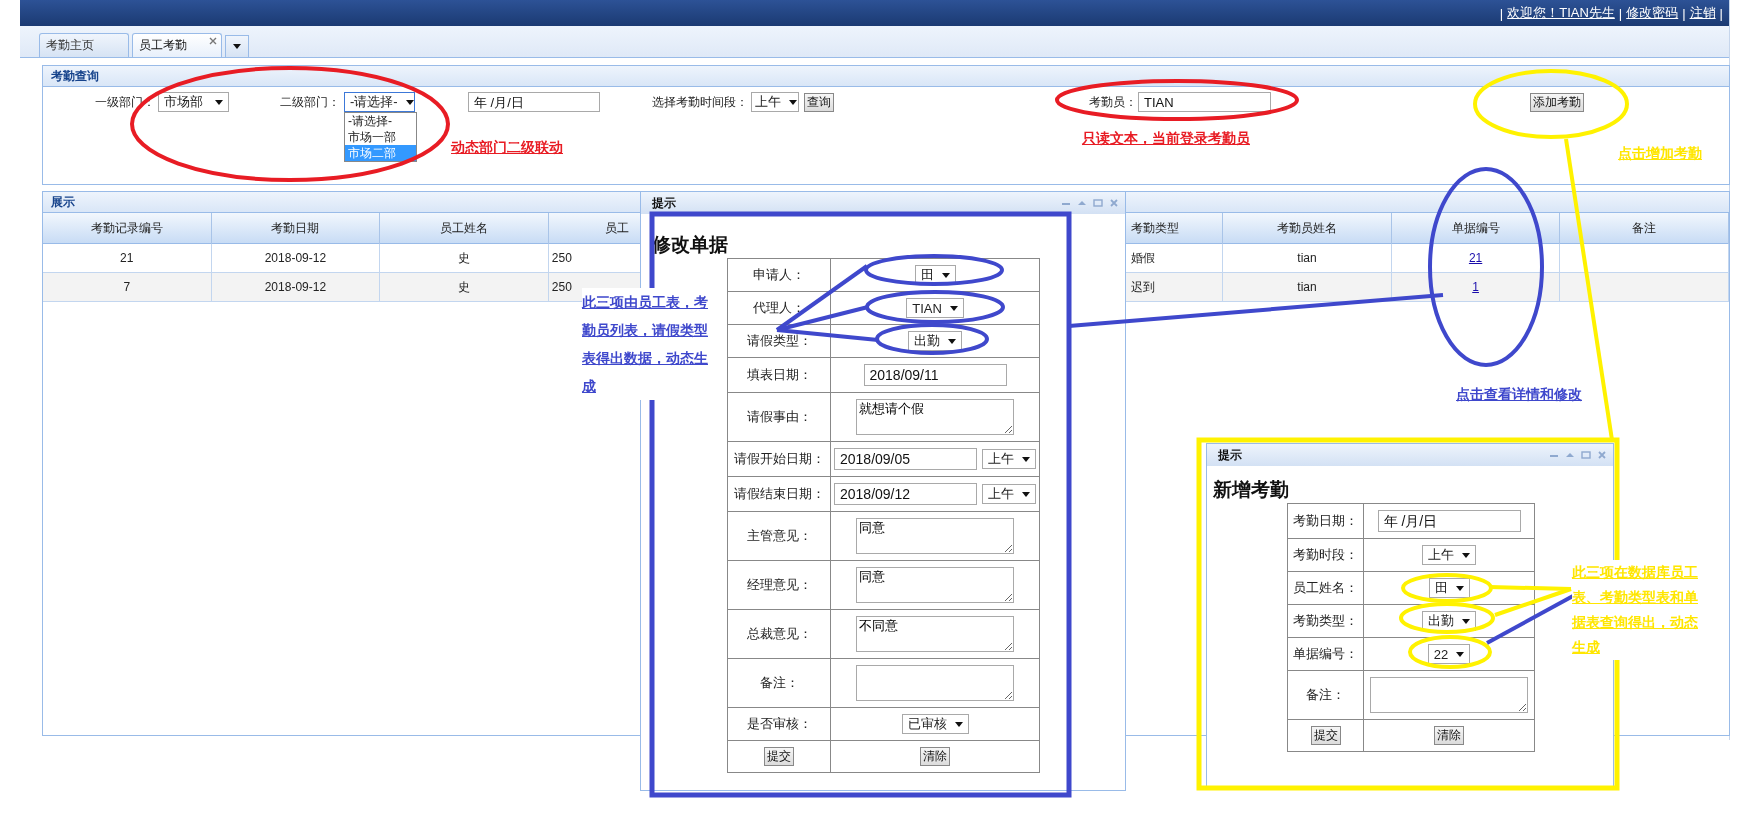 The width and height of the screenshot is (1746, 835). What do you see at coordinates (1325, 520) in the screenshot?
I see `field-label: 考勤日期：` at bounding box center [1325, 520].